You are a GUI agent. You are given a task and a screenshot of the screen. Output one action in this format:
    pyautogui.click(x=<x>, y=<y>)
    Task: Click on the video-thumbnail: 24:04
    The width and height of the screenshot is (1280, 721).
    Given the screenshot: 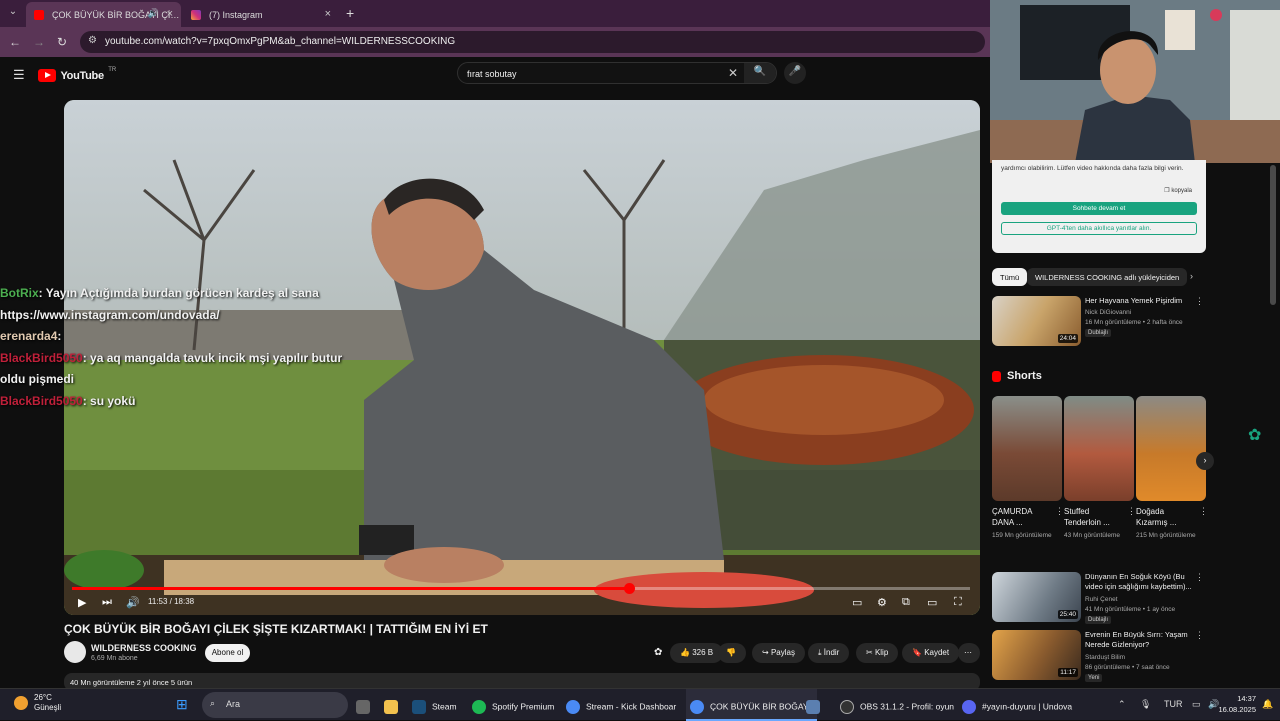 What is the action you would take?
    pyautogui.click(x=1036, y=321)
    